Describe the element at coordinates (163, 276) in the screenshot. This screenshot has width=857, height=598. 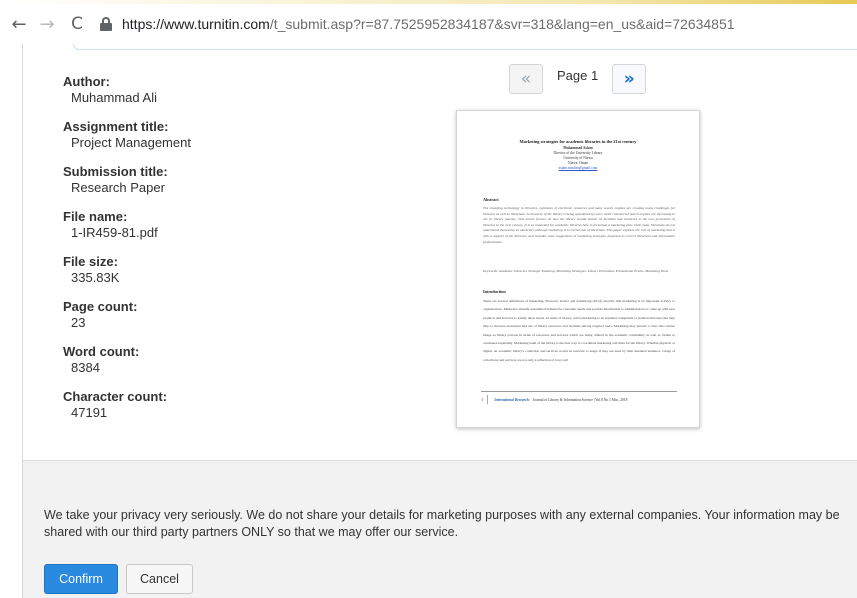
I see `detail-file-size: File size: 335.83K` at that location.